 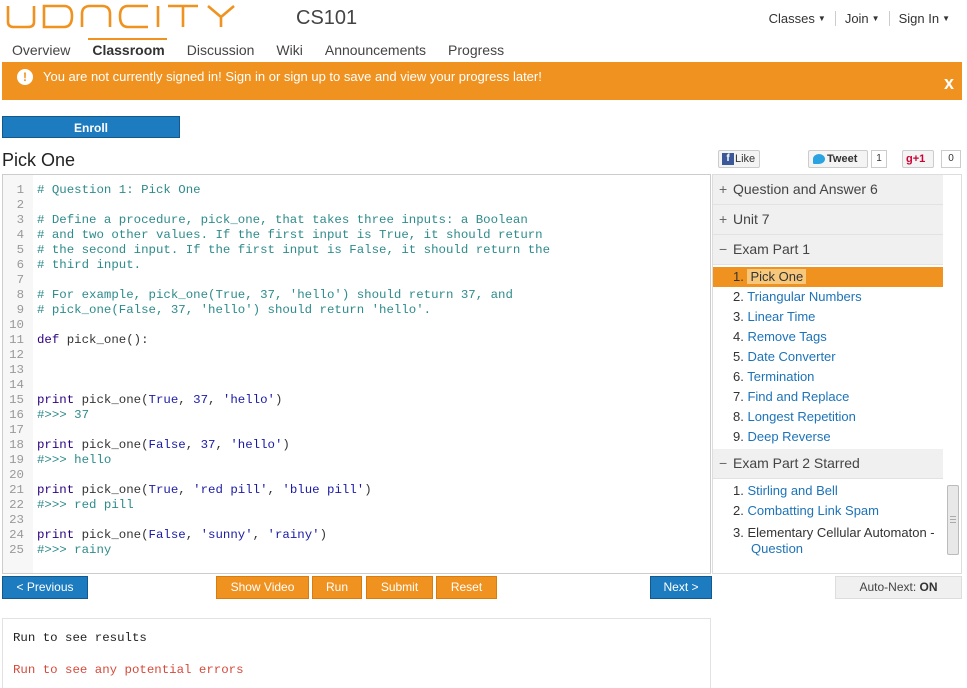 What do you see at coordinates (276, 265) in the screenshot?
I see `code-line: 6 # third input.` at bounding box center [276, 265].